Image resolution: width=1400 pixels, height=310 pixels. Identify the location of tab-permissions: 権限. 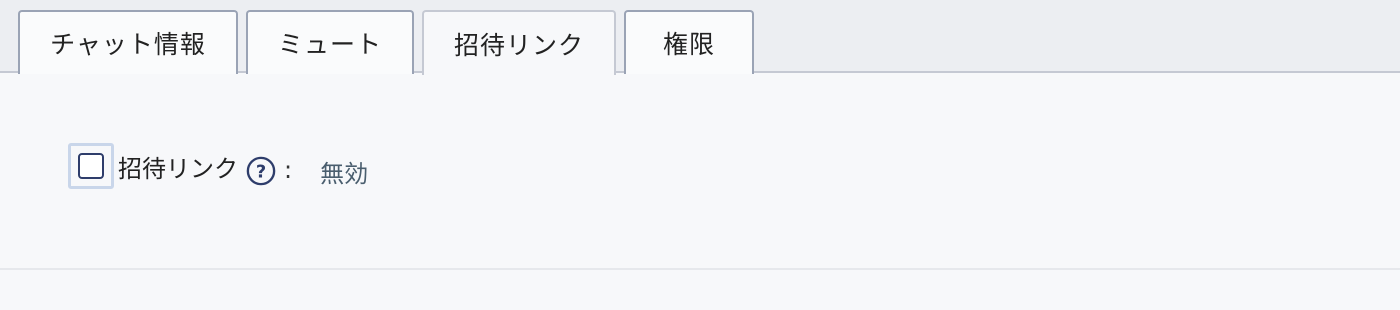
(689, 42).